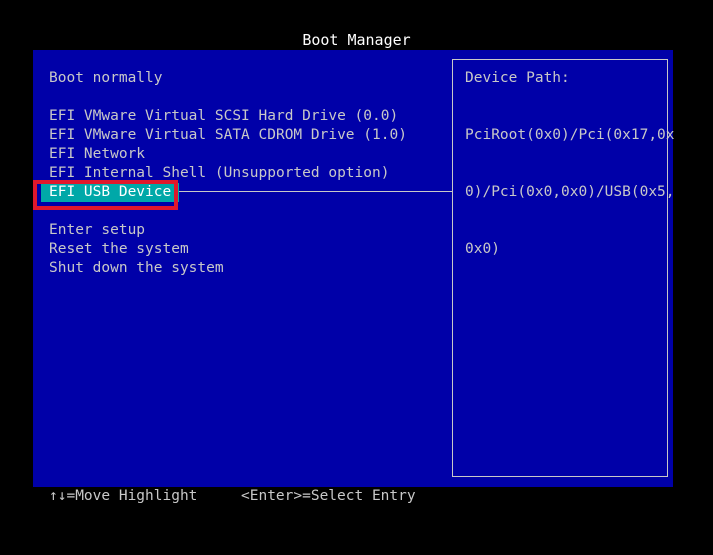 Image resolution: width=713 pixels, height=555 pixels. Describe the element at coordinates (119, 249) in the screenshot. I see `menu-item-reset-system: Reset the system` at that location.